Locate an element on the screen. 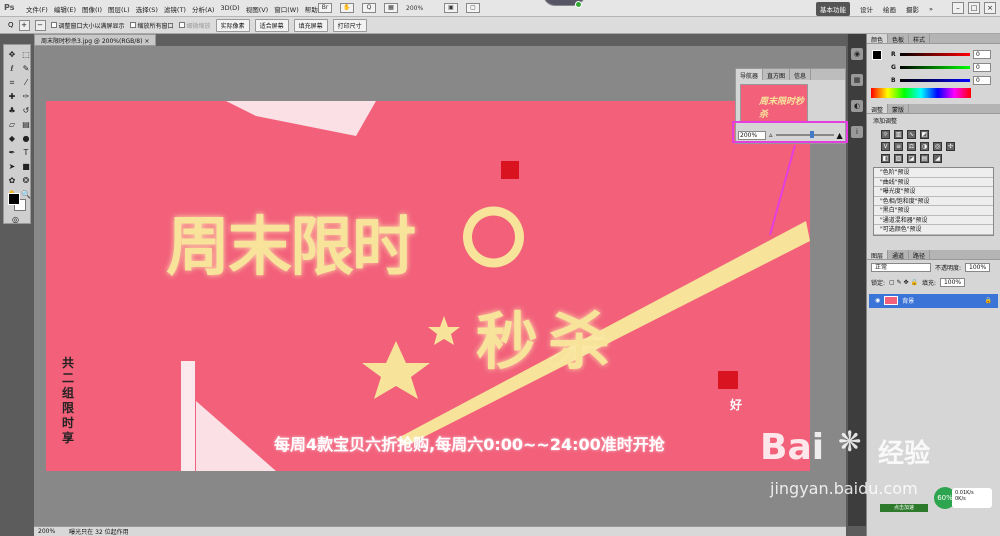  tab-layers: 图层 is located at coordinates (878, 254).